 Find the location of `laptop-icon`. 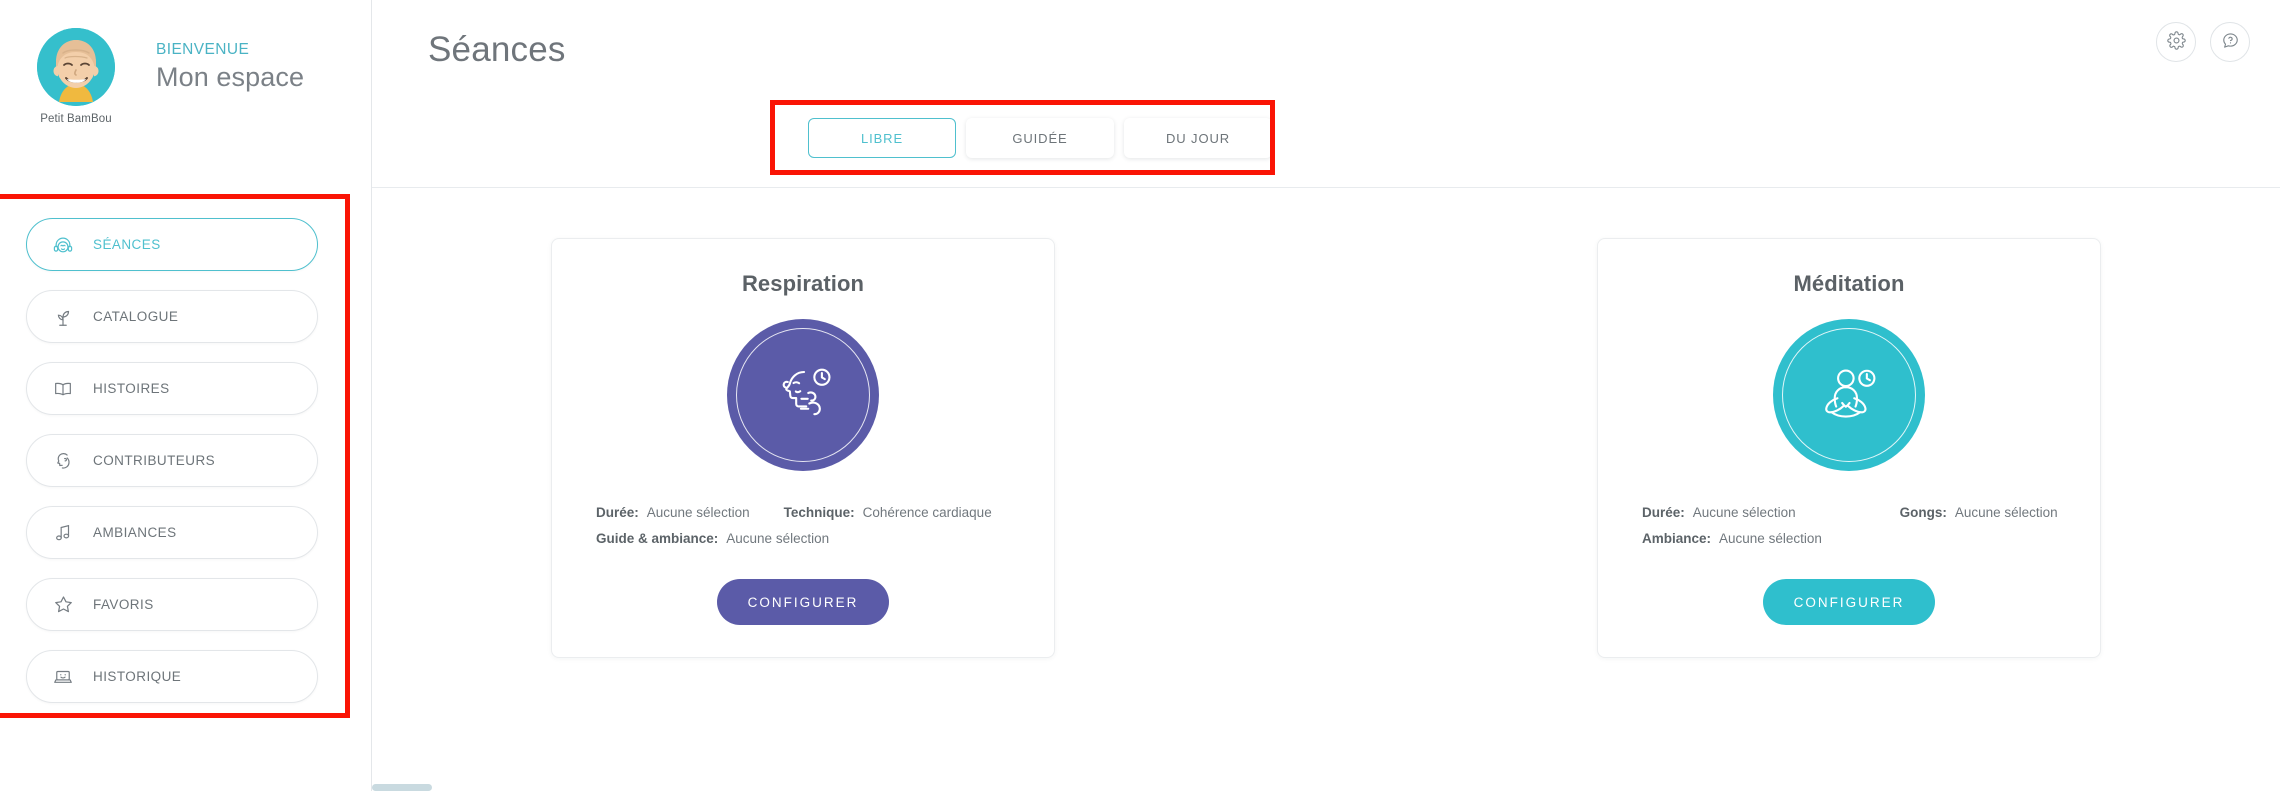

laptop-icon is located at coordinates (63, 677).